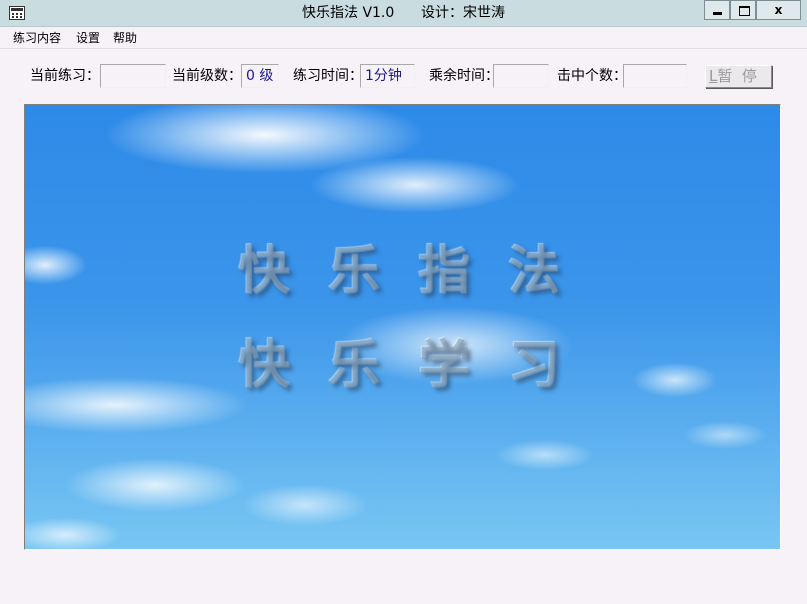 This screenshot has height=604, width=807. What do you see at coordinates (65, 76) in the screenshot?
I see `current-practice-label: 当前练习：` at bounding box center [65, 76].